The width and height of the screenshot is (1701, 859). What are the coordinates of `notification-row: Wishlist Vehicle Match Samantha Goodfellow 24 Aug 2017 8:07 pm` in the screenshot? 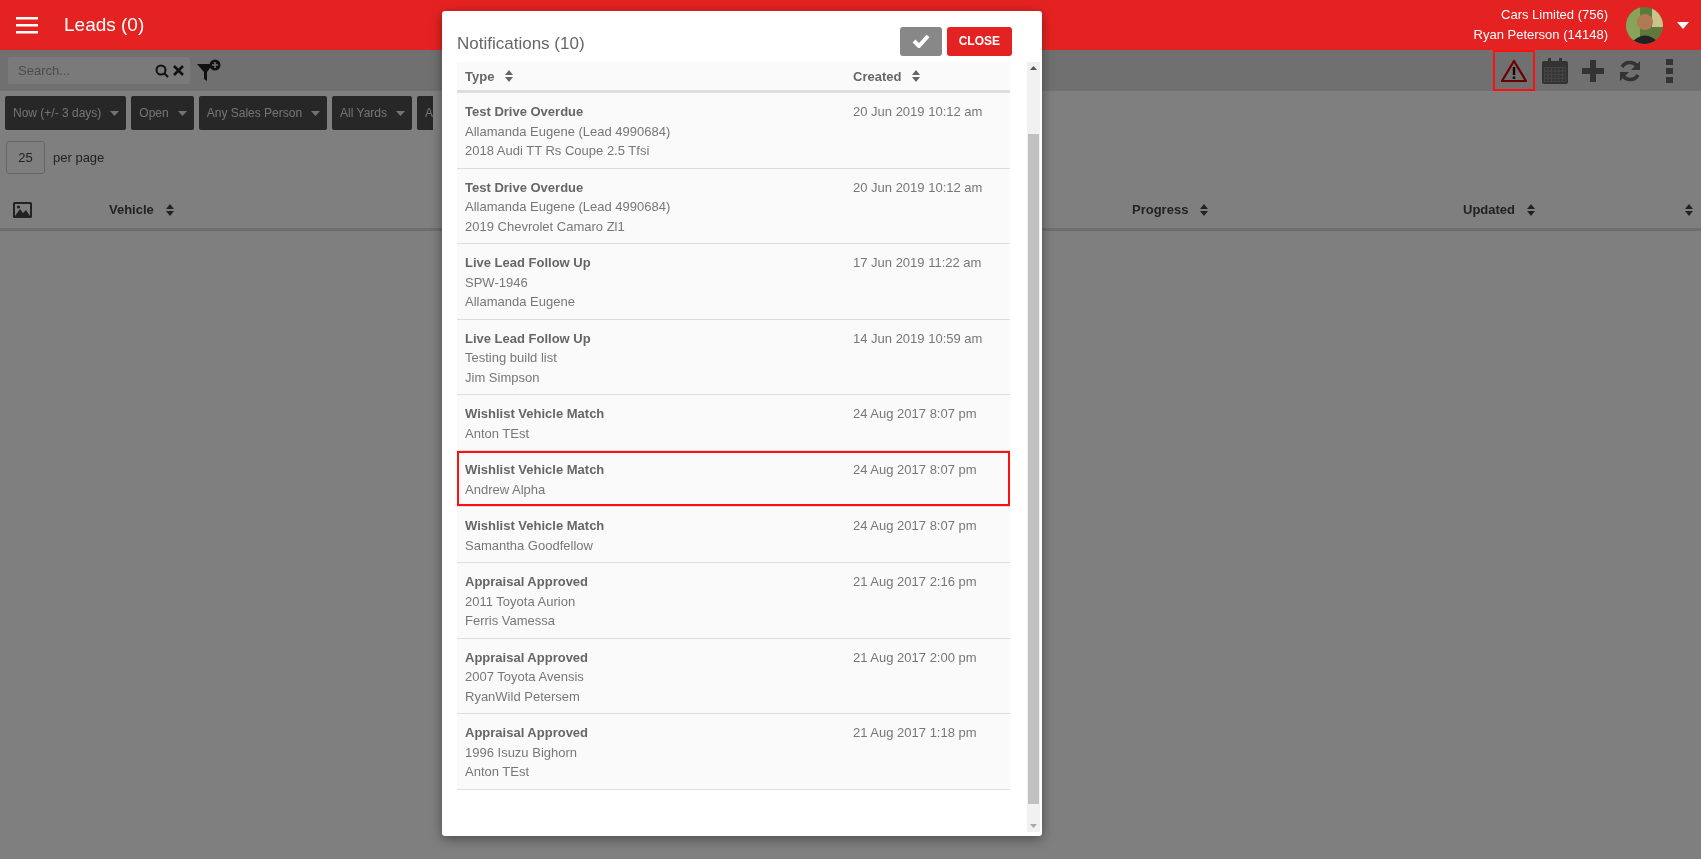 It's located at (733, 535).